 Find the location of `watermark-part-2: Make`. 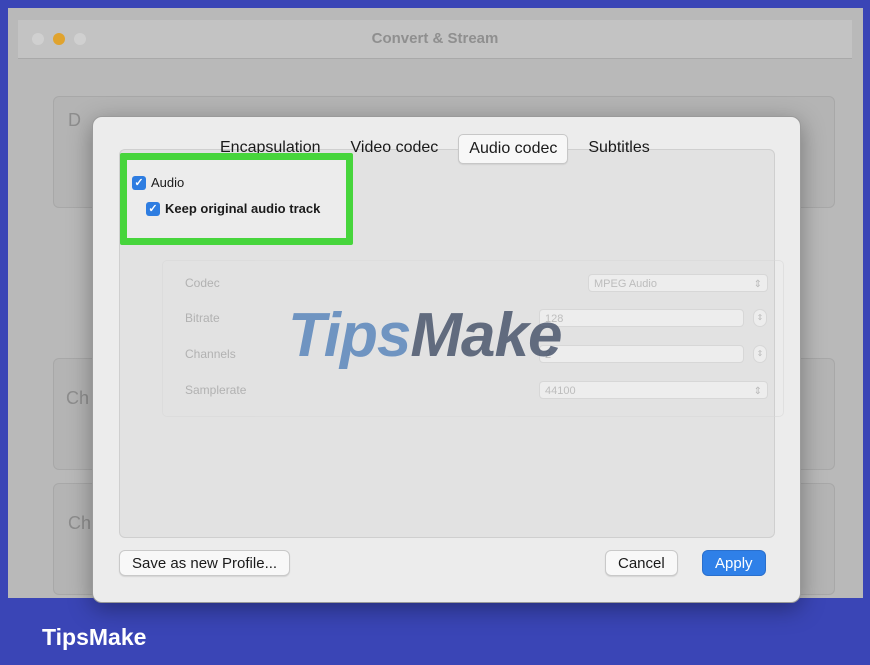

watermark-part-2: Make is located at coordinates (486, 335).